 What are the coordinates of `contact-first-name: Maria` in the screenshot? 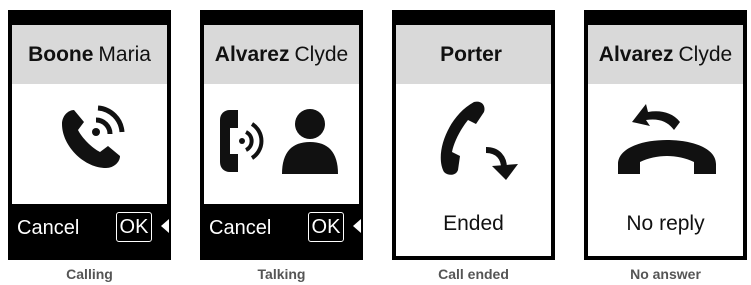 It's located at (124, 54).